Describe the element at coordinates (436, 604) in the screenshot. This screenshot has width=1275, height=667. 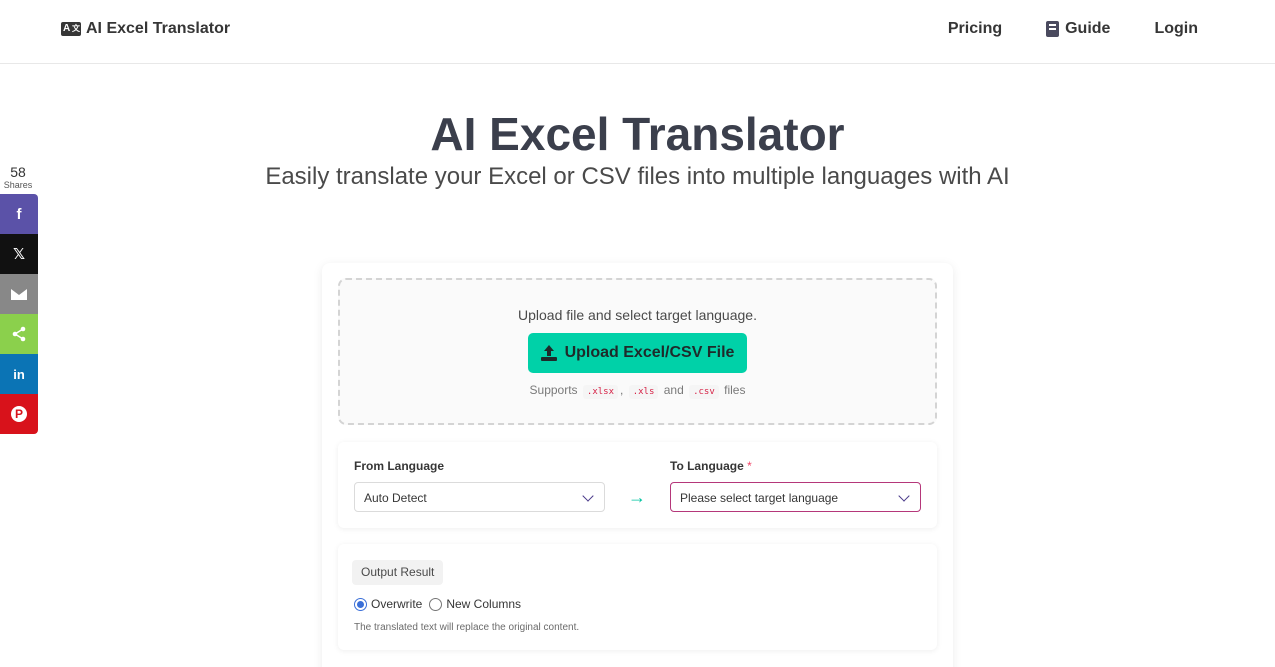
I see `new-columns-radio` at that location.